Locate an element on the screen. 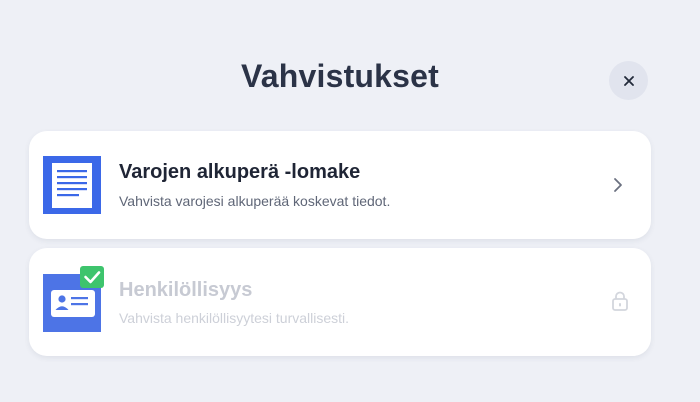 The image size is (700, 402). id-card-icon is located at coordinates (73, 299).